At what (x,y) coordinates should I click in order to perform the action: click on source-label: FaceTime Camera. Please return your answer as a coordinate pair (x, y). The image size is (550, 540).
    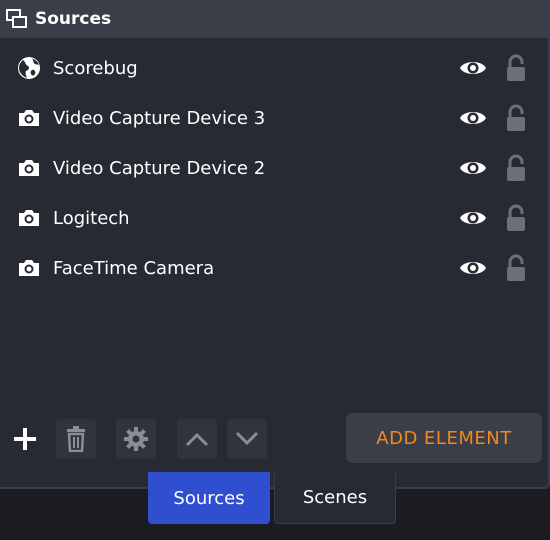
    Looking at the image, I should click on (134, 268).